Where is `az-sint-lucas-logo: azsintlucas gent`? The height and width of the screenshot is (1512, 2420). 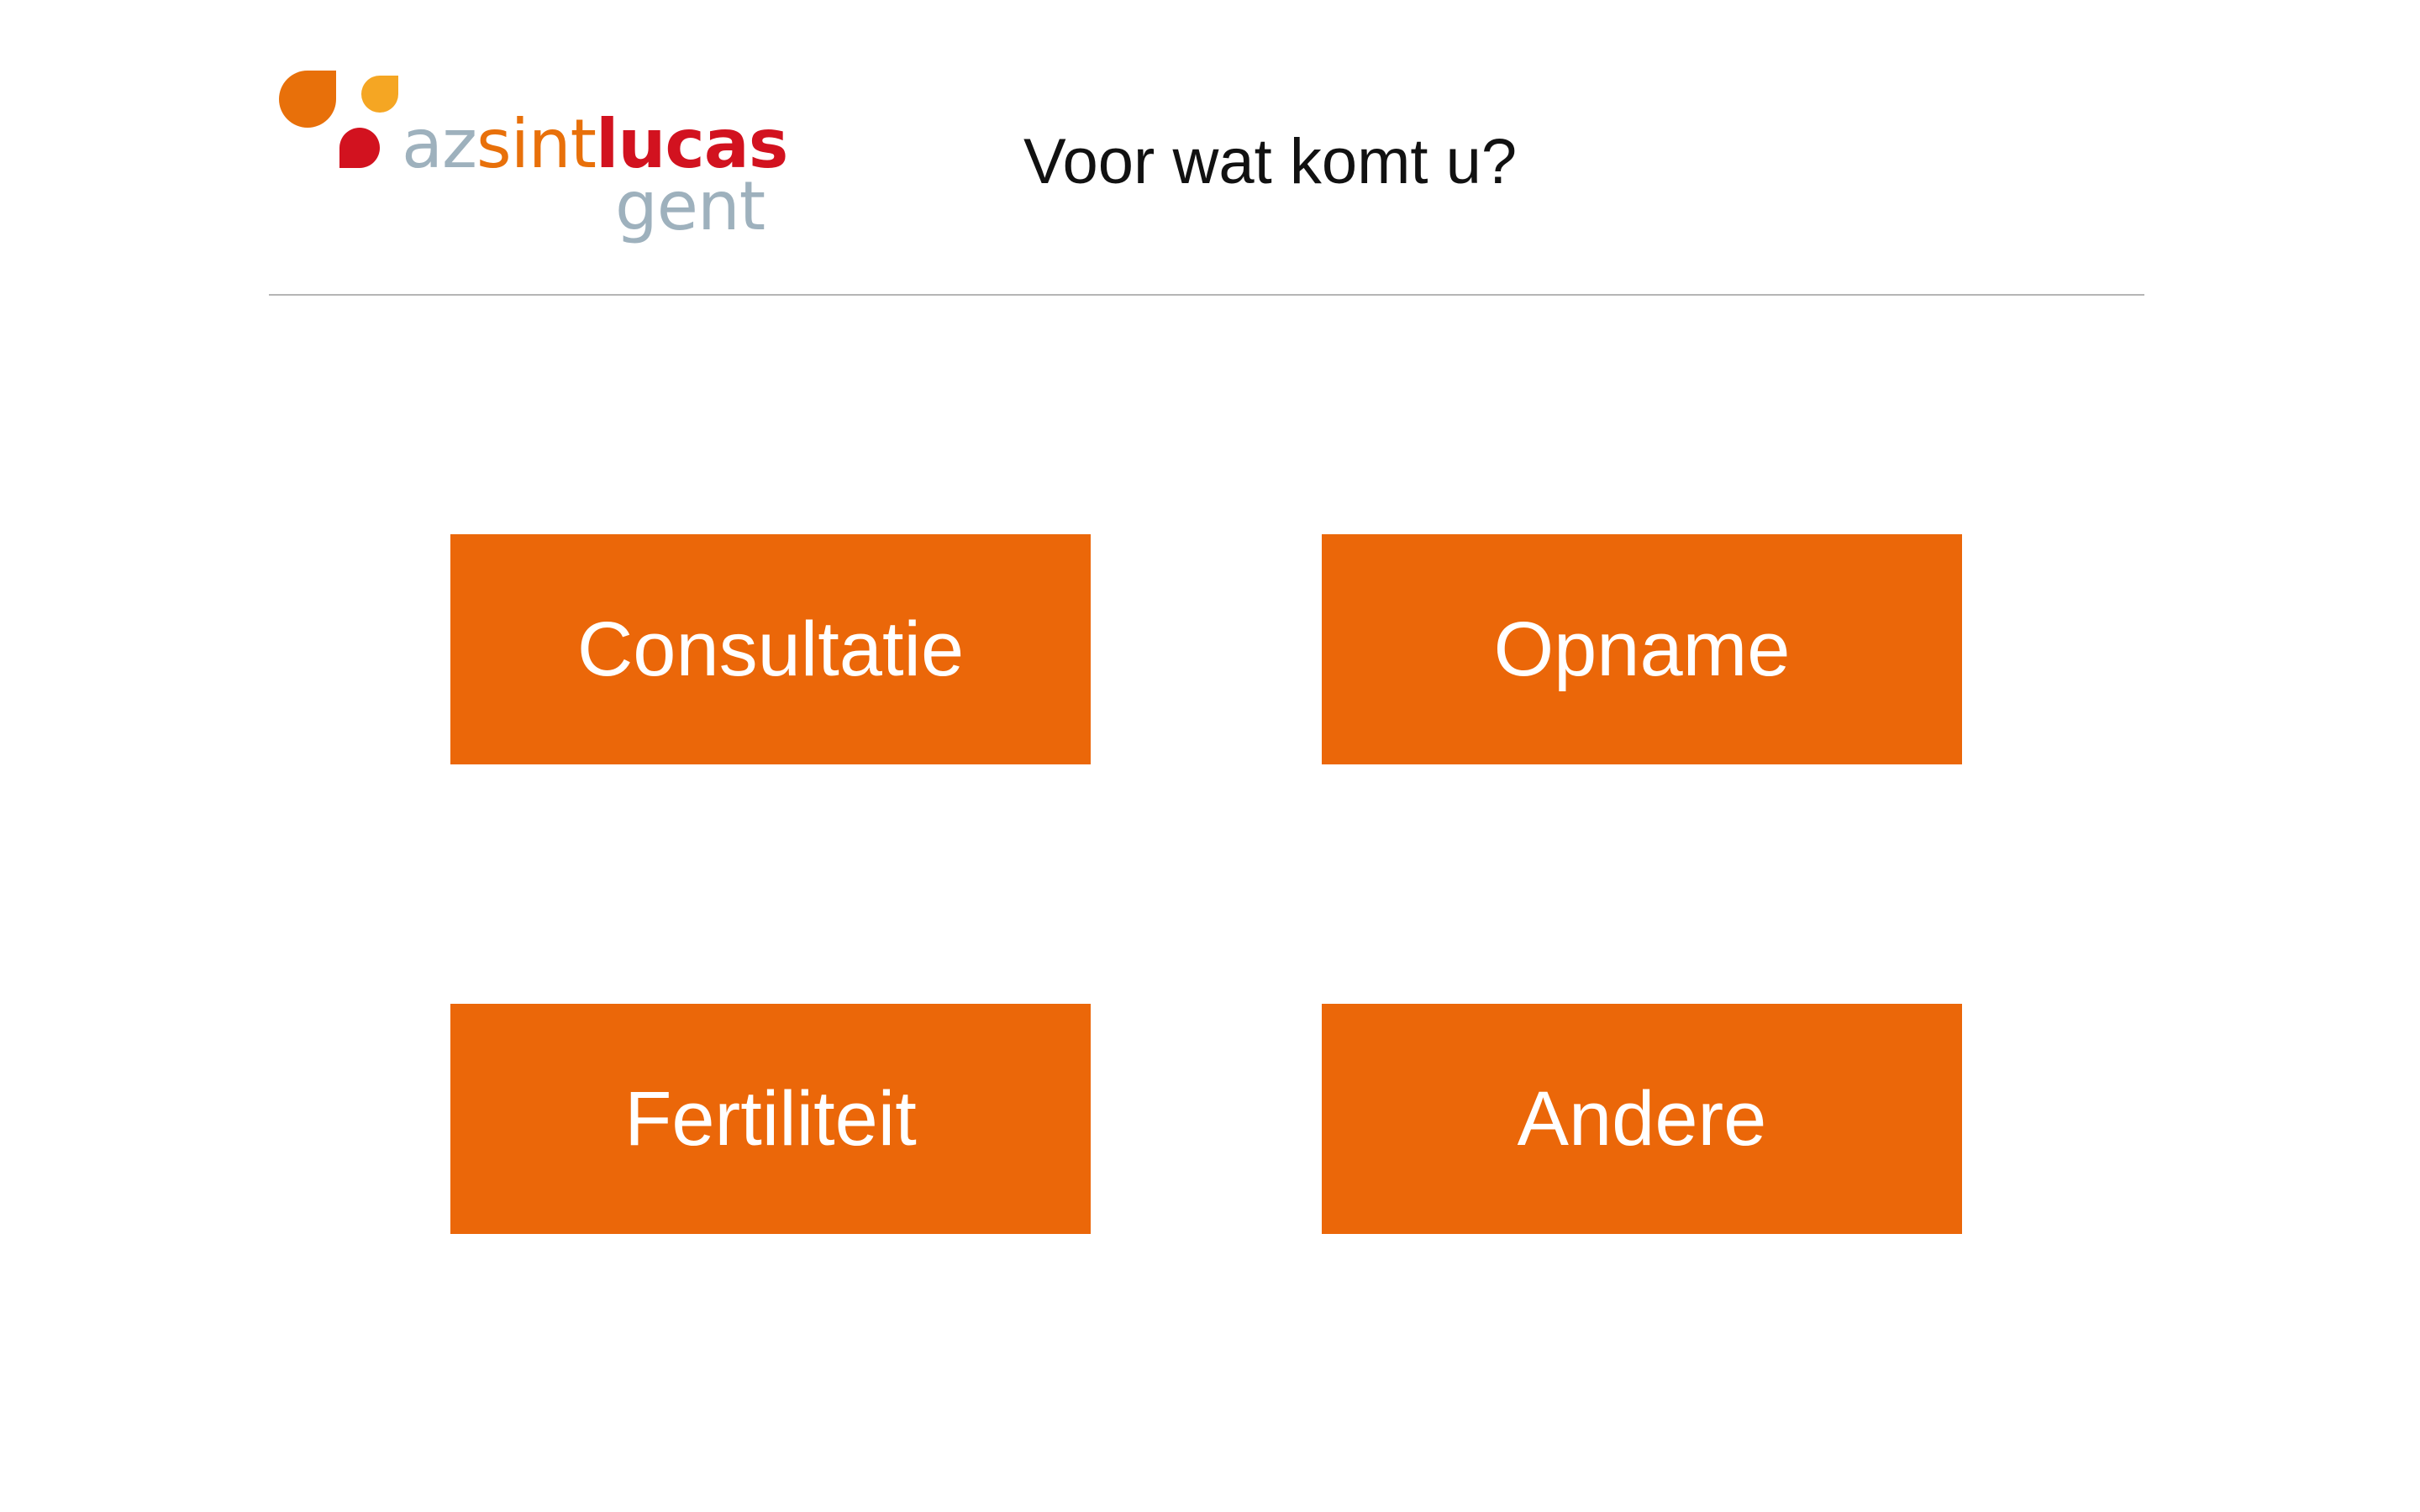 az-sint-lucas-logo: azsintlucas gent is located at coordinates (532, 161).